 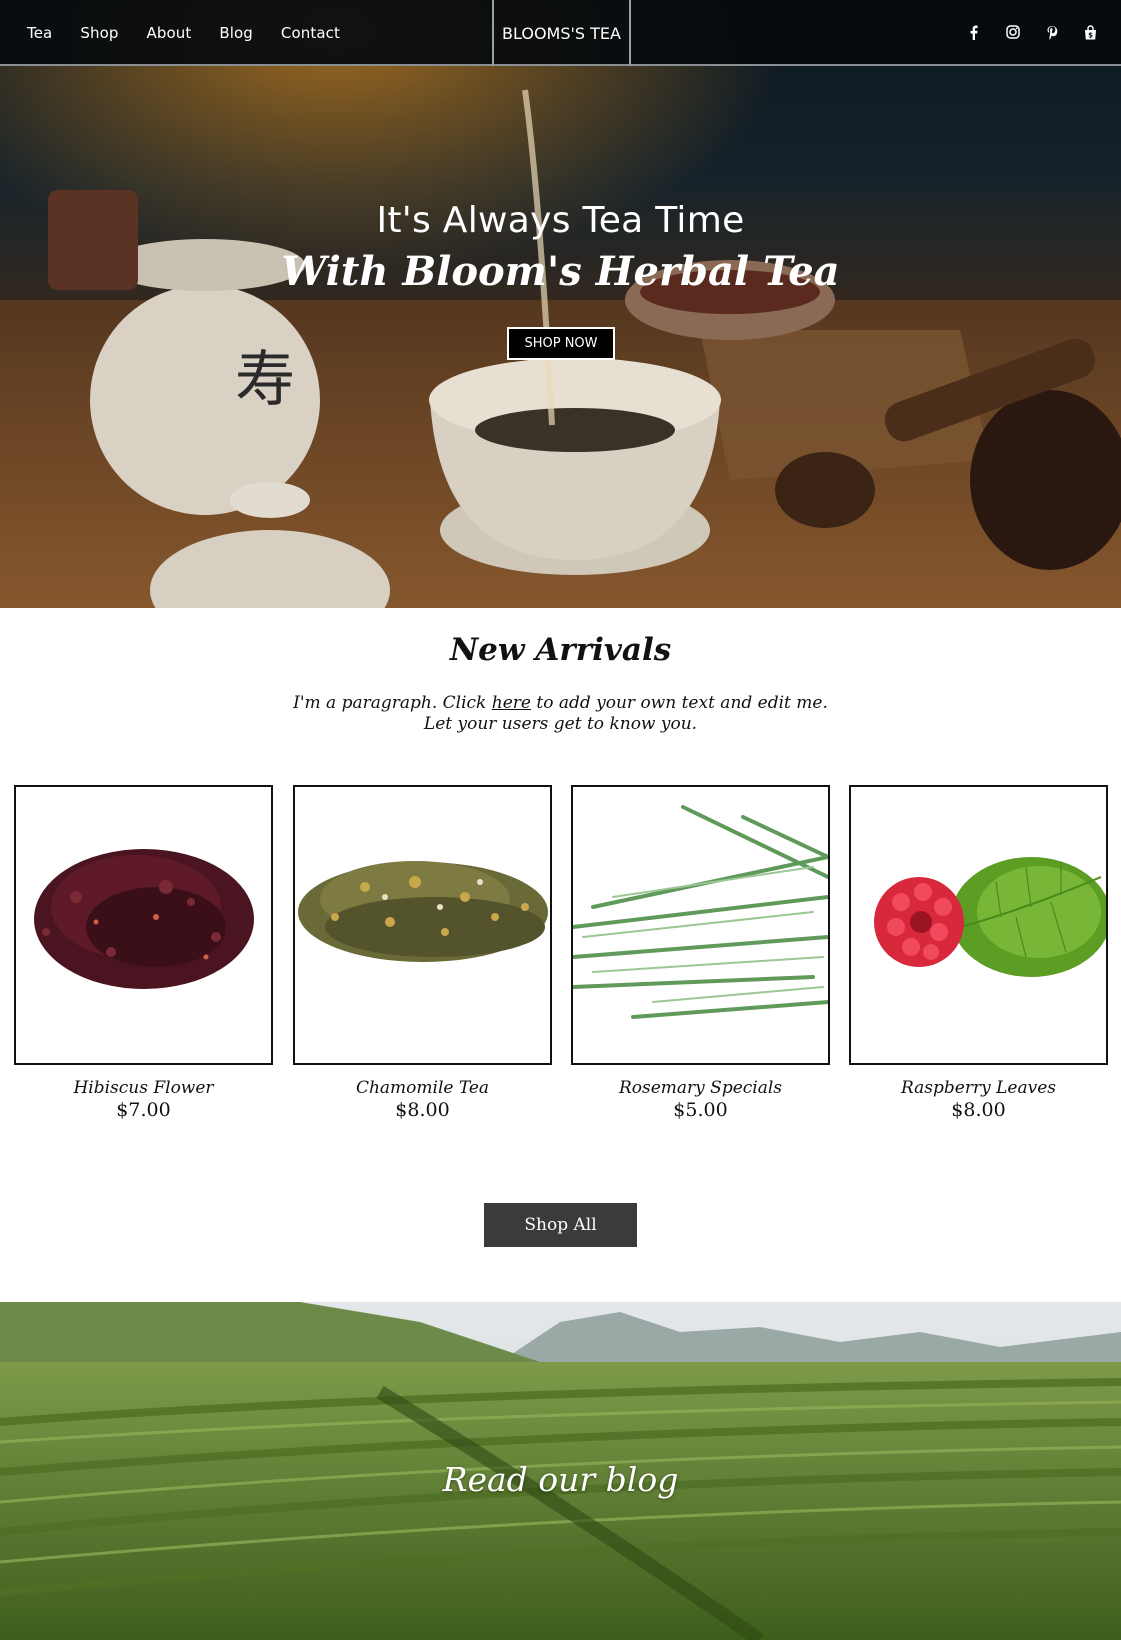 What do you see at coordinates (265, 380) in the screenshot?
I see `svg-text: 寿` at bounding box center [265, 380].